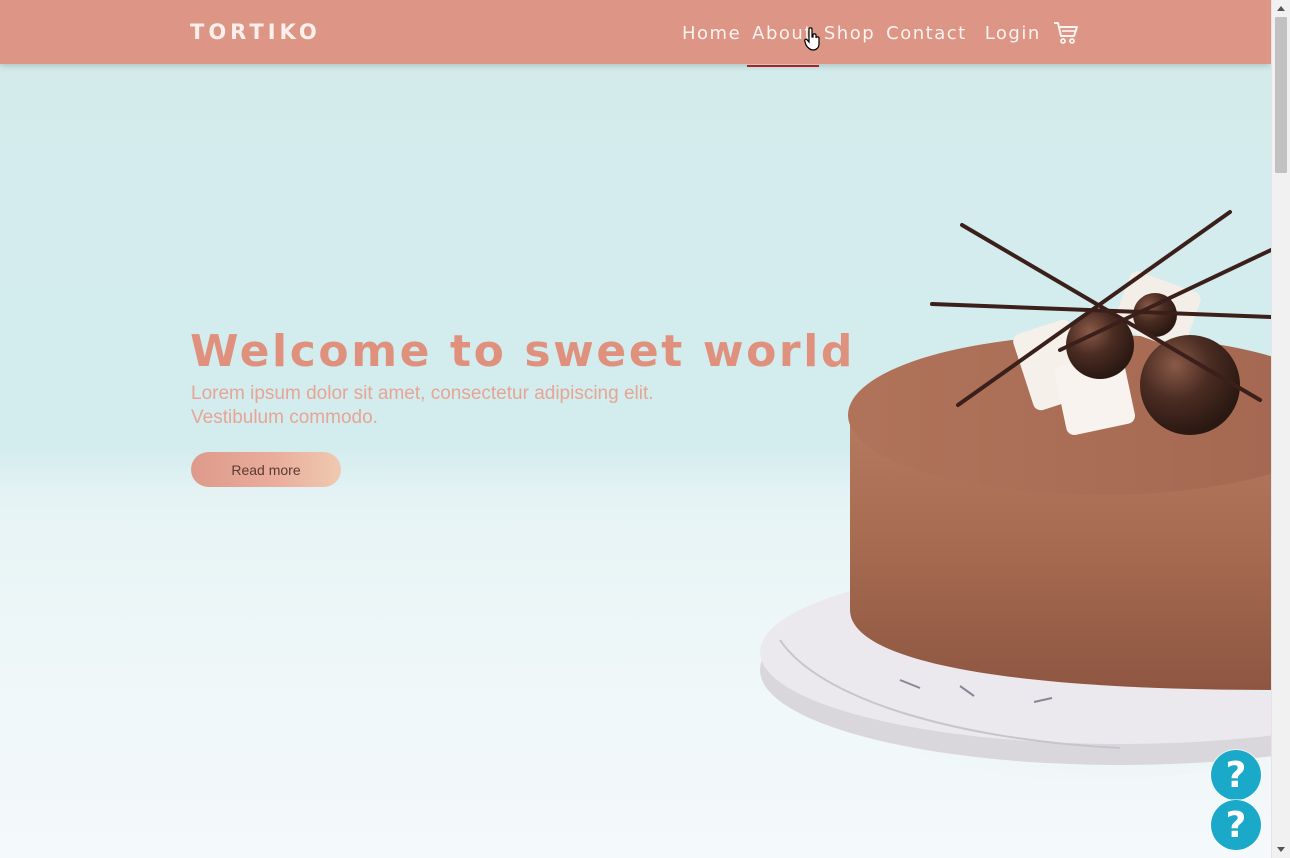 The height and width of the screenshot is (858, 1290). What do you see at coordinates (1013, 33) in the screenshot?
I see `nav-login-link: Login` at bounding box center [1013, 33].